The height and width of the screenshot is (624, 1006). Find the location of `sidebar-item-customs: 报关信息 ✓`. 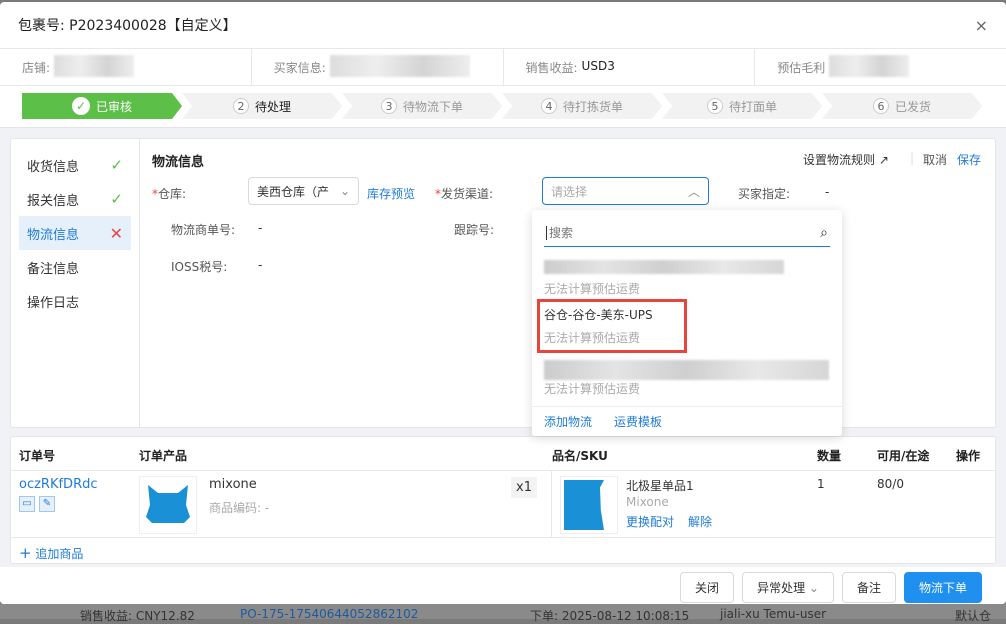

sidebar-item-customs: 报关信息 ✓ is located at coordinates (75, 199).